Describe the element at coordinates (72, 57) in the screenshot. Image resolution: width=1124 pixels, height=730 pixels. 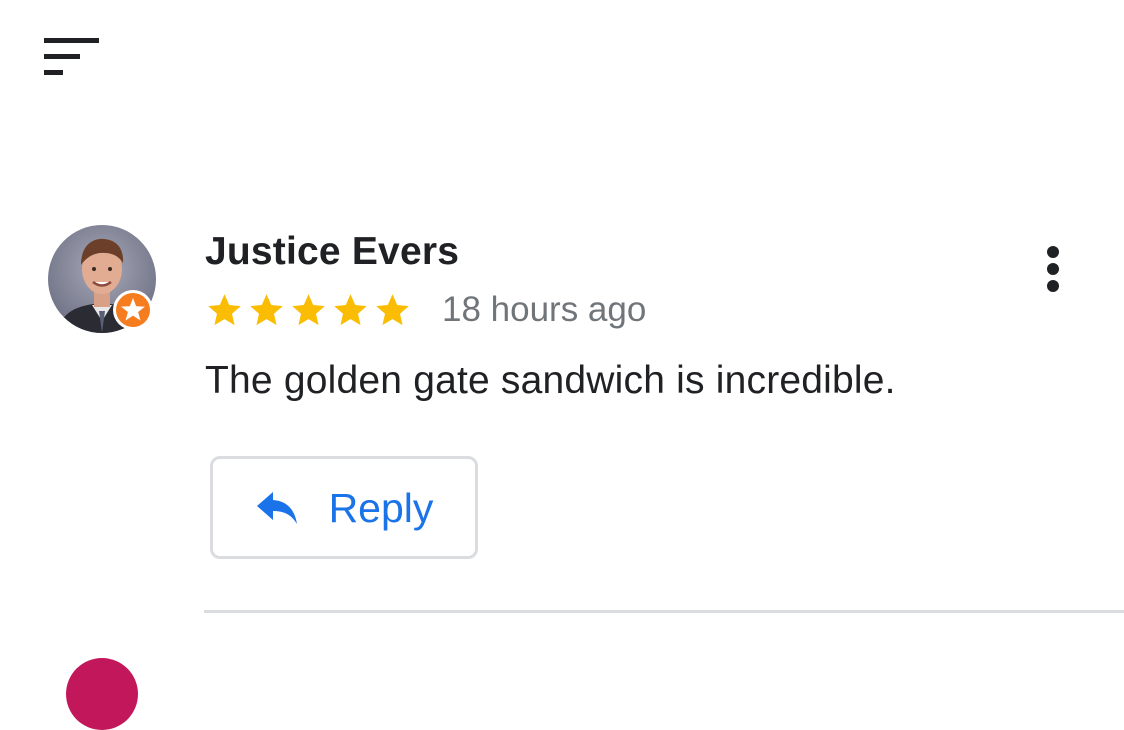
I see `sort-icon` at that location.